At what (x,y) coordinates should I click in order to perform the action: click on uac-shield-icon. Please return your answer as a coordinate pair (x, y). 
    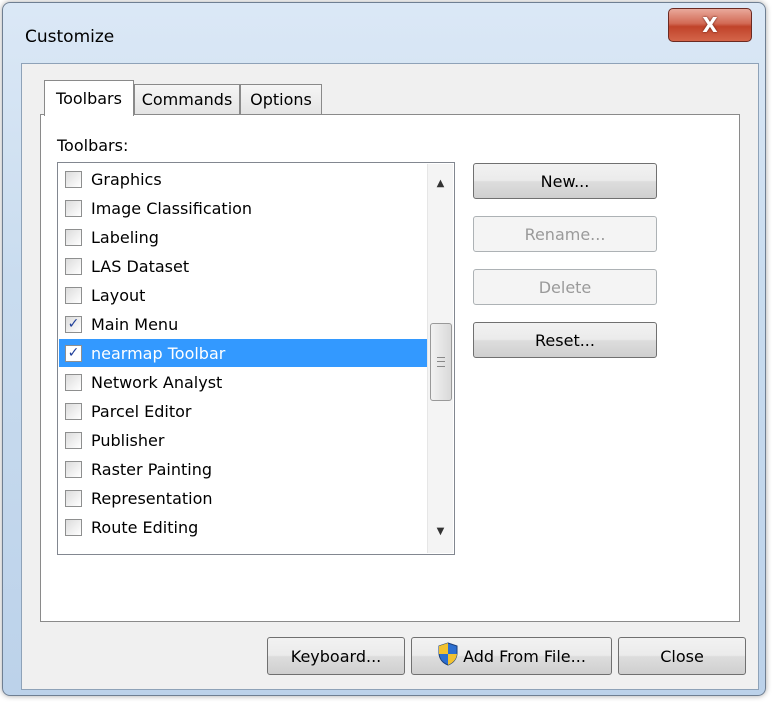
    Looking at the image, I should click on (448, 656).